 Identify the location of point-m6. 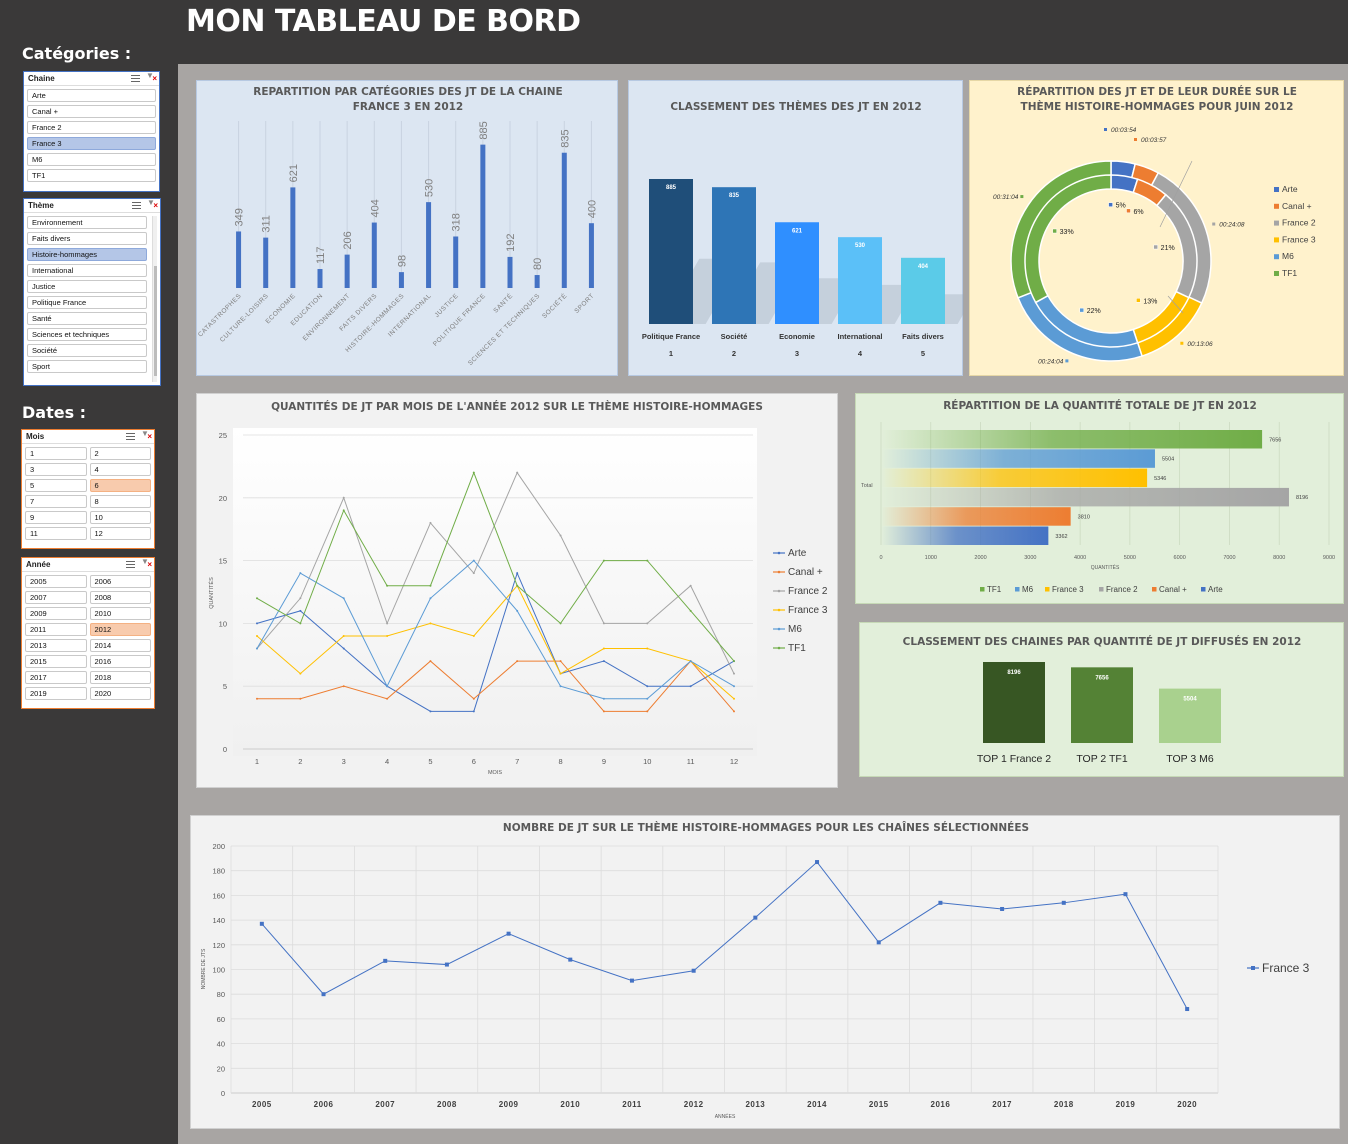
(560, 686).